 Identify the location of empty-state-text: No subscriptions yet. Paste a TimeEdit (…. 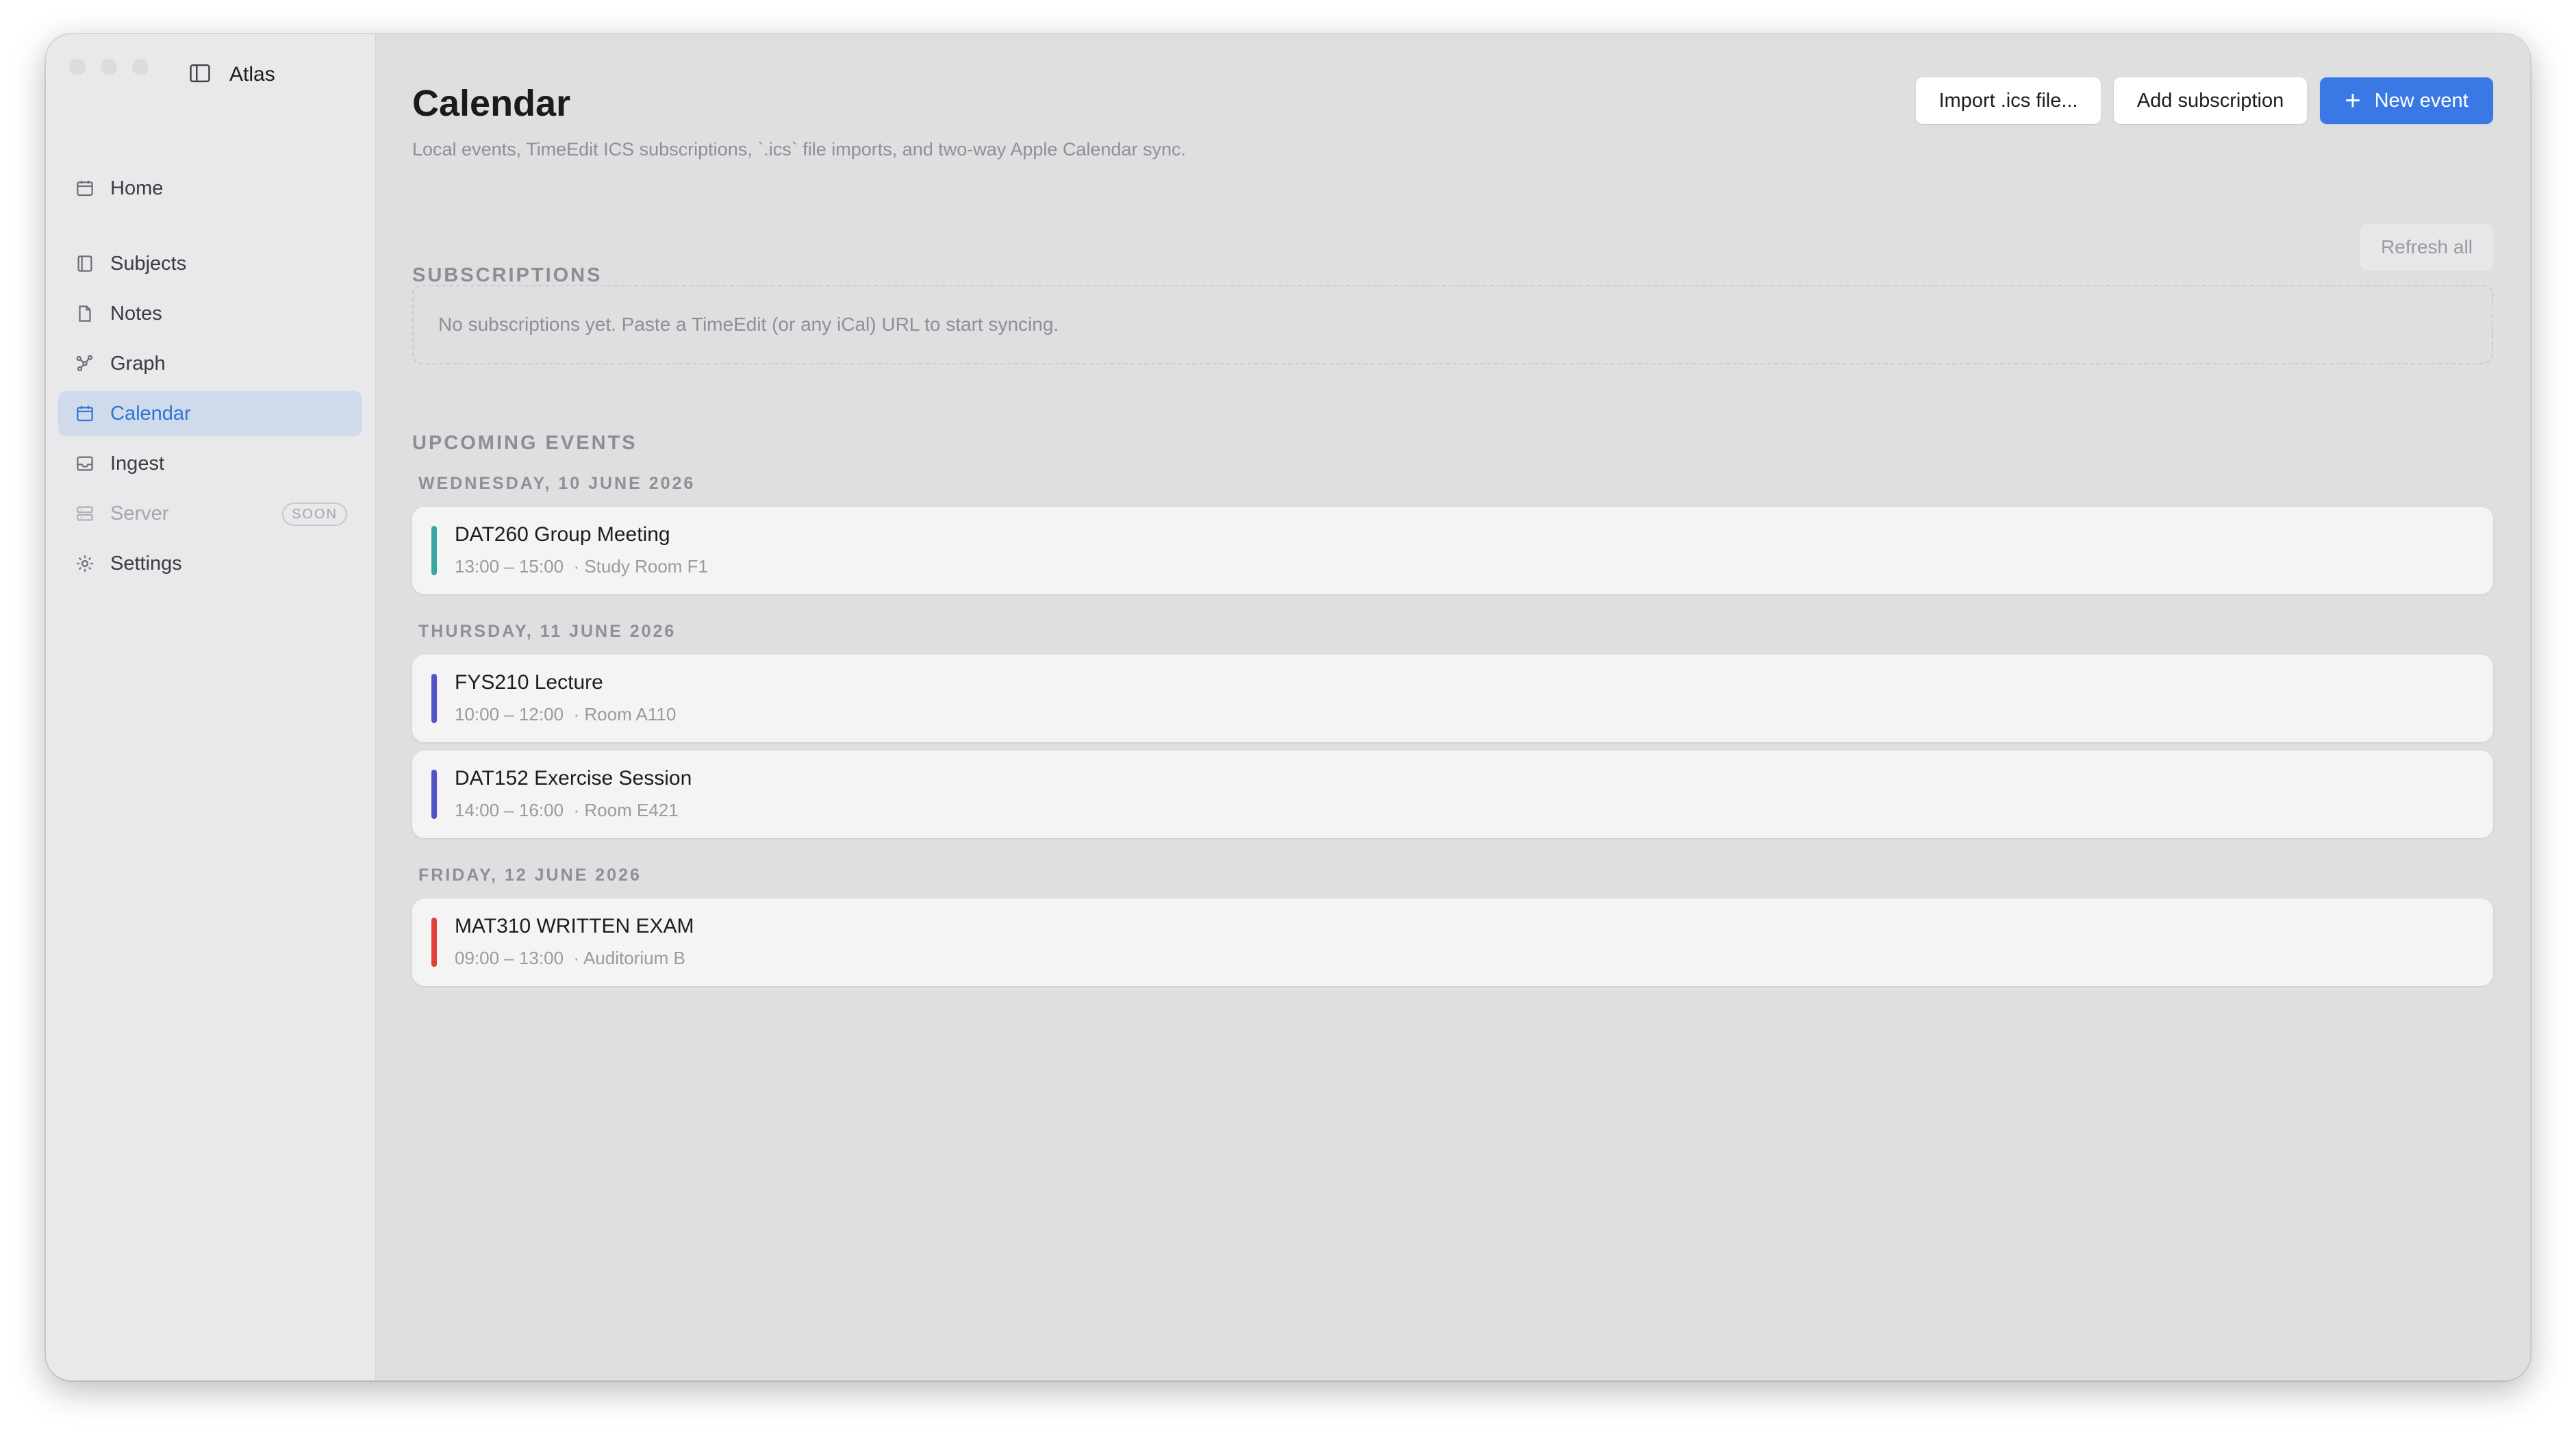
(748, 324).